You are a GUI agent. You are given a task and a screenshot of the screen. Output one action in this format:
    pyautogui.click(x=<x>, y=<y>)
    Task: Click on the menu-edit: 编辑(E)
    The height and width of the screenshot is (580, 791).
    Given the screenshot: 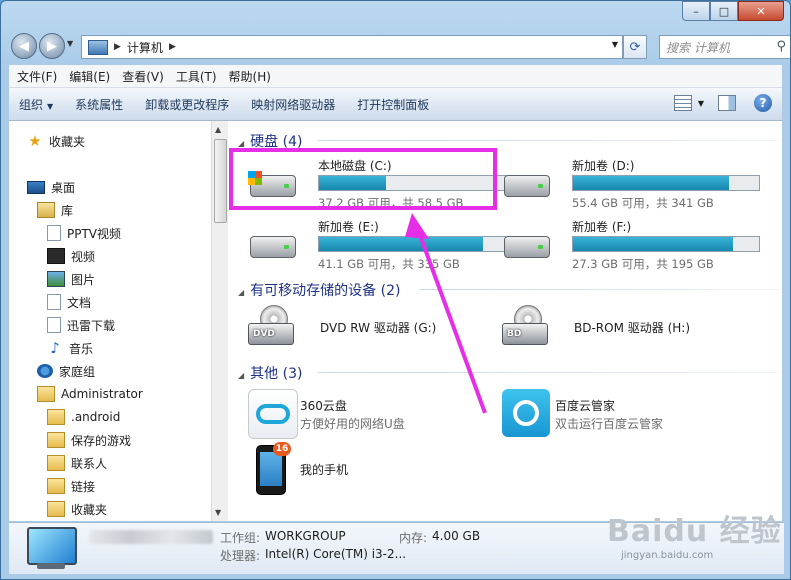 What is the action you would take?
    pyautogui.click(x=89, y=76)
    